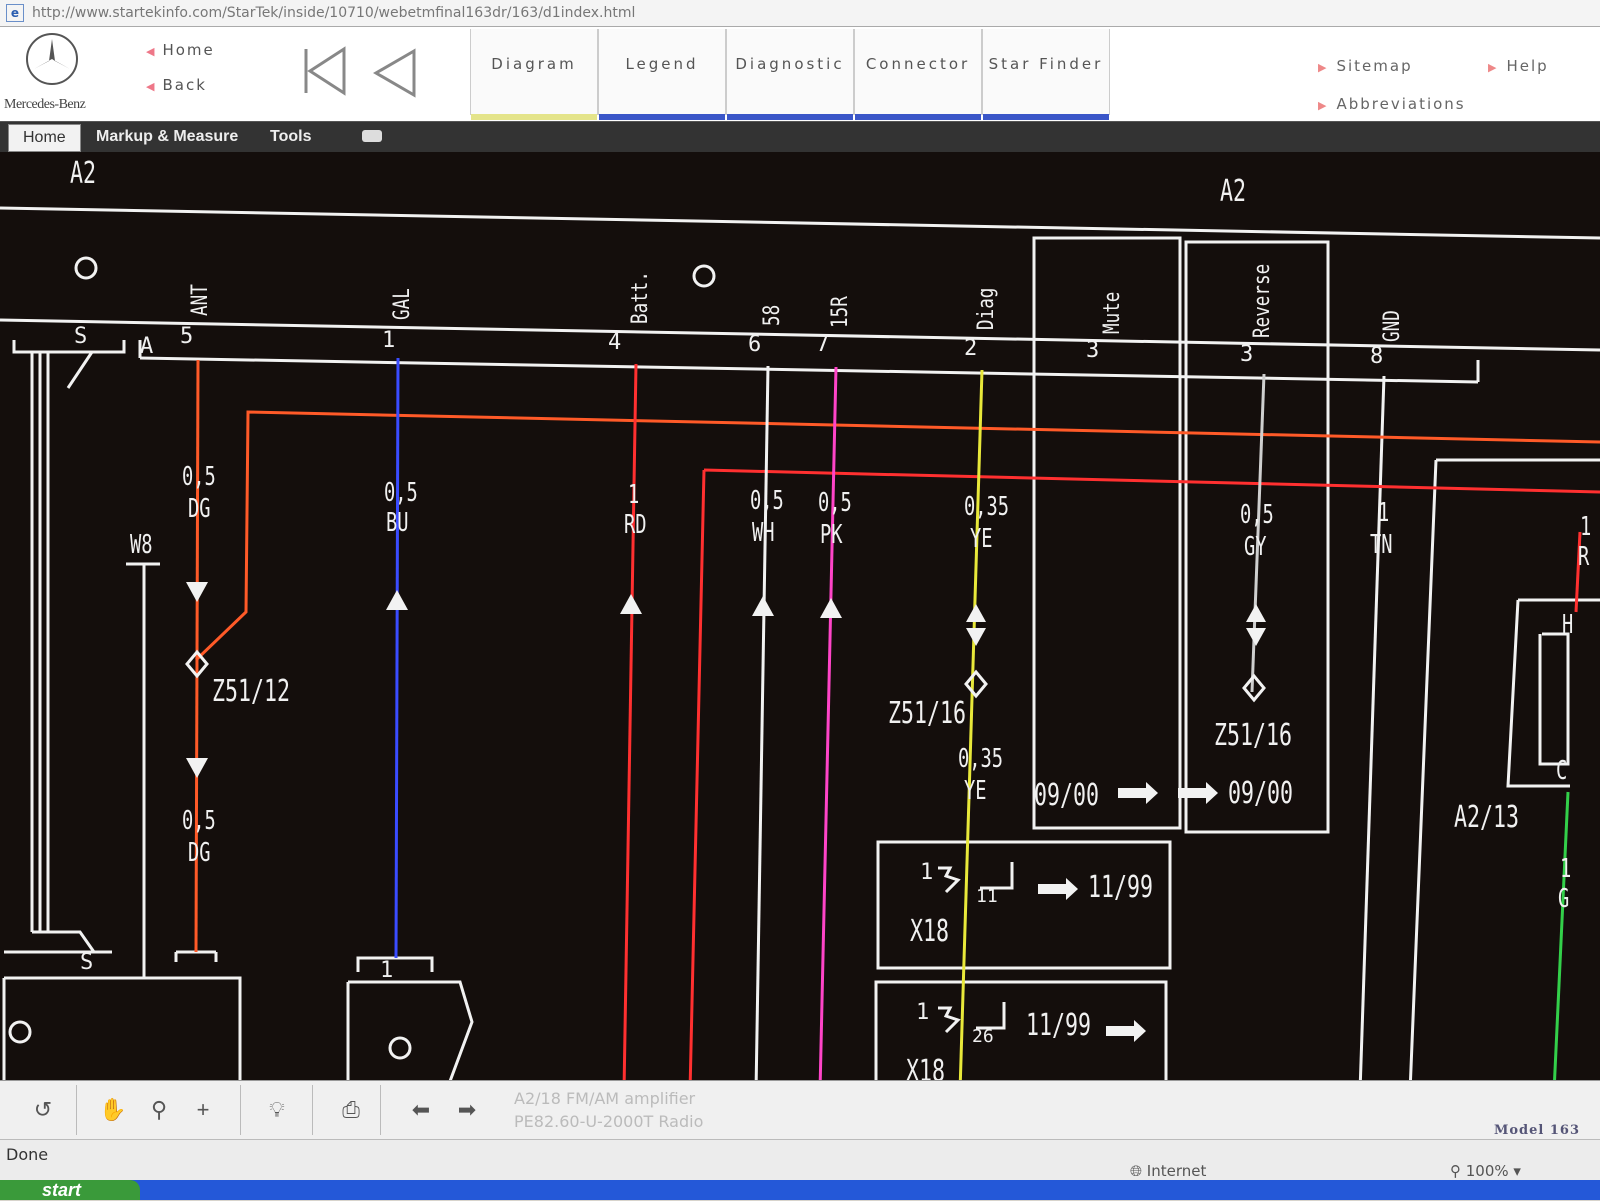 The width and height of the screenshot is (1600, 1201). What do you see at coordinates (1564, 899) in the screenshot?
I see `edge-label-g2: G` at bounding box center [1564, 899].